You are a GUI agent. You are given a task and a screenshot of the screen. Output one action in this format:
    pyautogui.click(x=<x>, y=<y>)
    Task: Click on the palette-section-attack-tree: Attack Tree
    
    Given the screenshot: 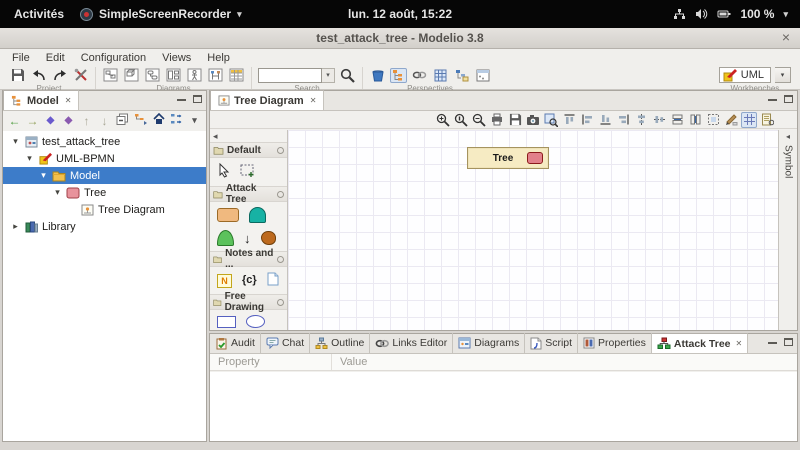 What is the action you would take?
    pyautogui.click(x=248, y=194)
    